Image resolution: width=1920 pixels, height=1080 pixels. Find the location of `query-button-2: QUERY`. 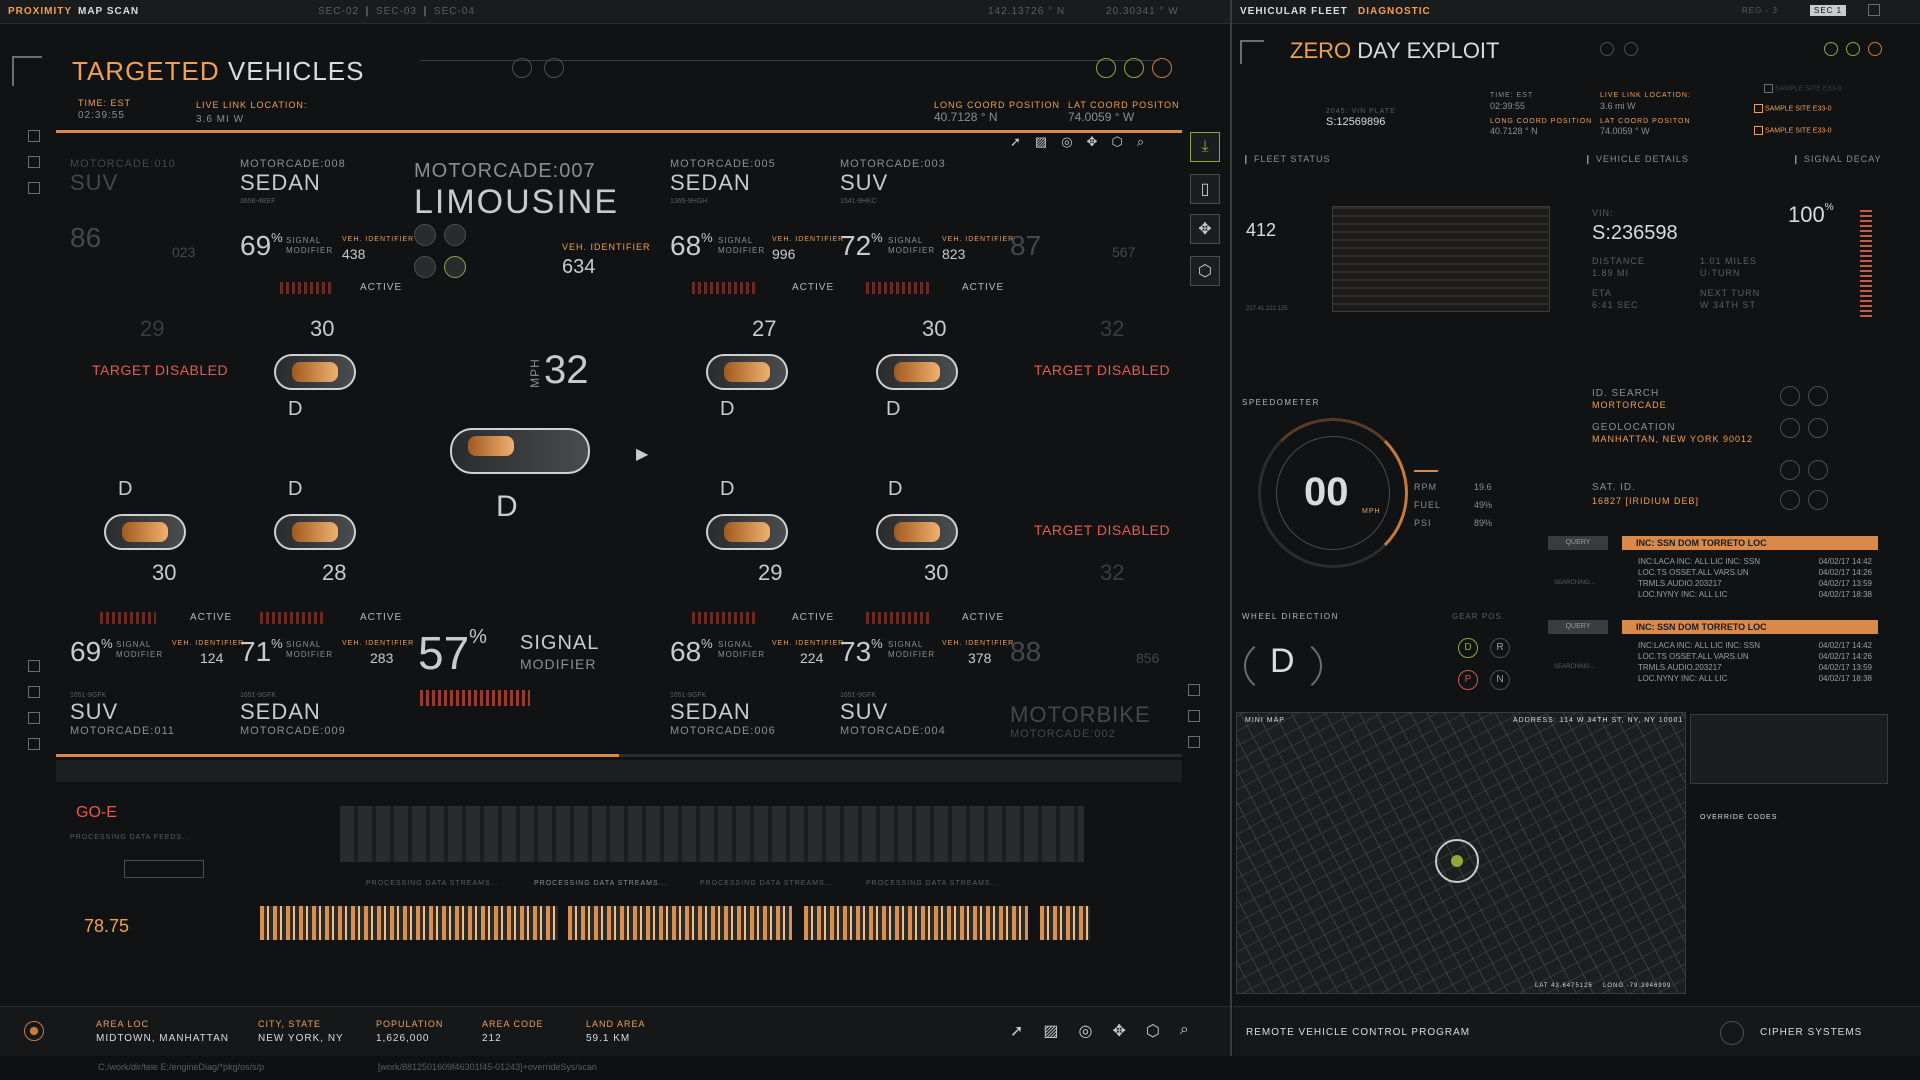

query-button-2: QUERY is located at coordinates (1578, 627).